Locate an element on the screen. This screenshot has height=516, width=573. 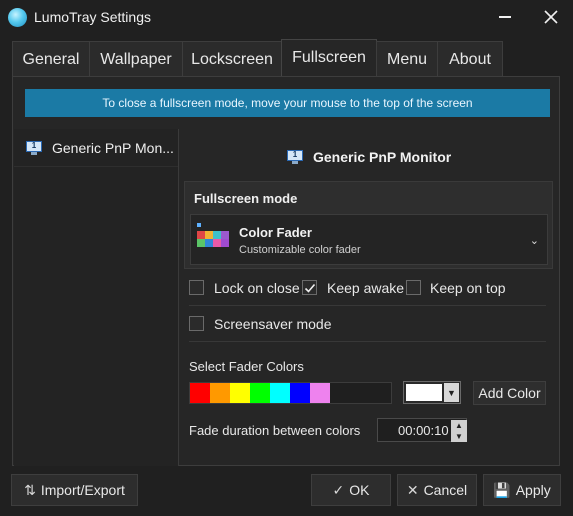
keep-awake-checkbox is located at coordinates (309, 287).